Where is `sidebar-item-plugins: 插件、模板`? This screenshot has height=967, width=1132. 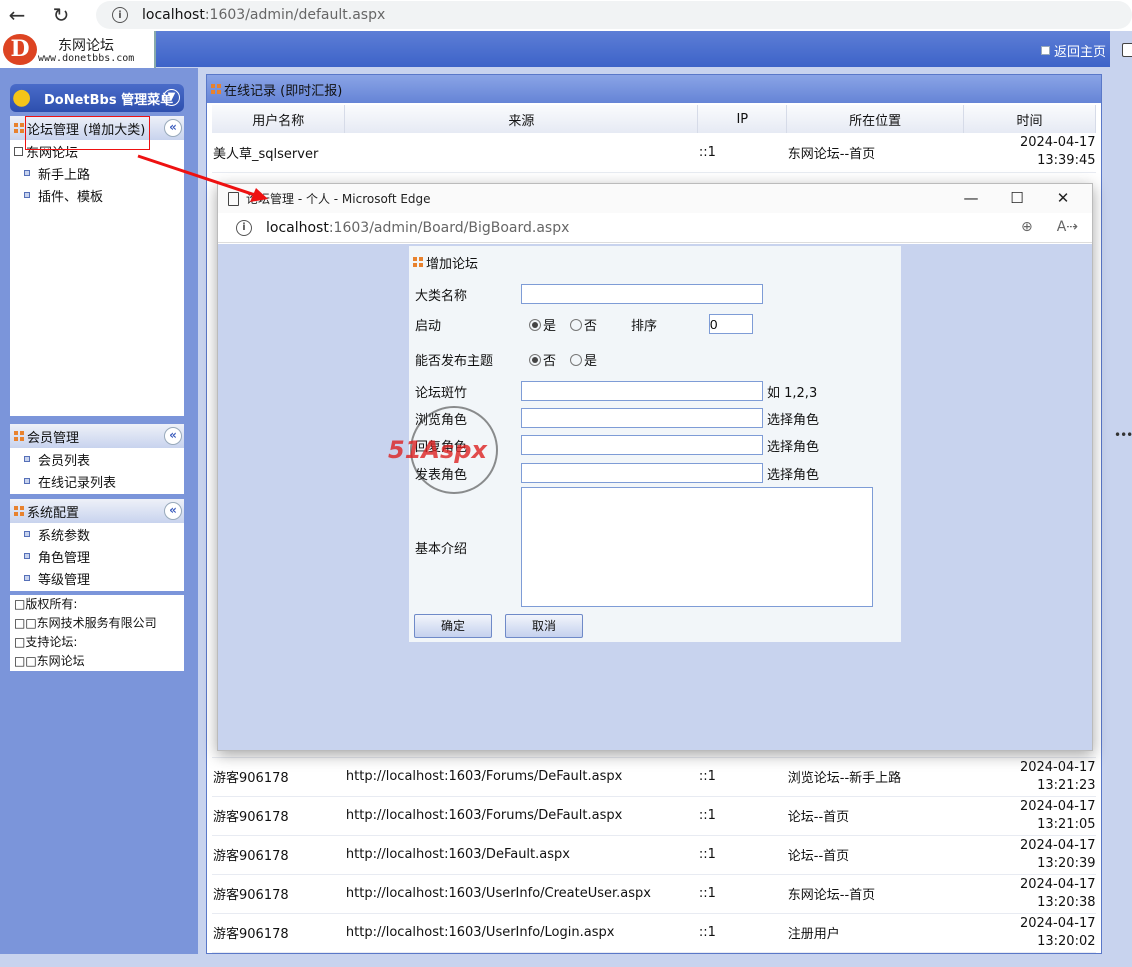 sidebar-item-plugins: 插件、模板 is located at coordinates (97, 195).